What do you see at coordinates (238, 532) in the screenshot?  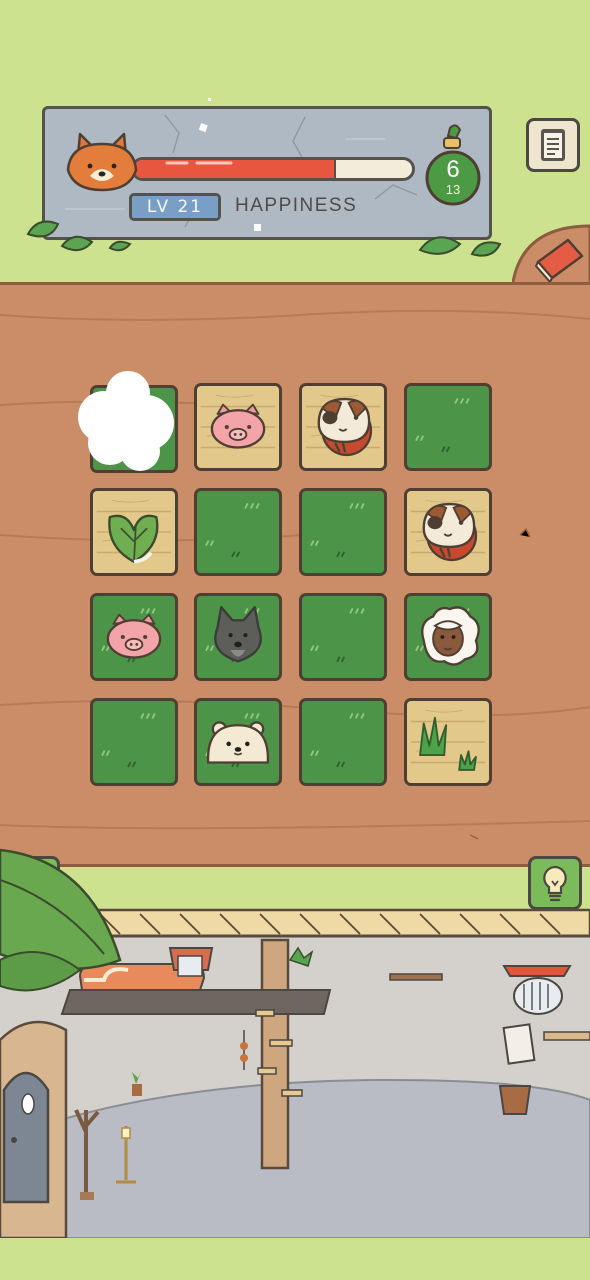 I see `tile-r2-c2` at bounding box center [238, 532].